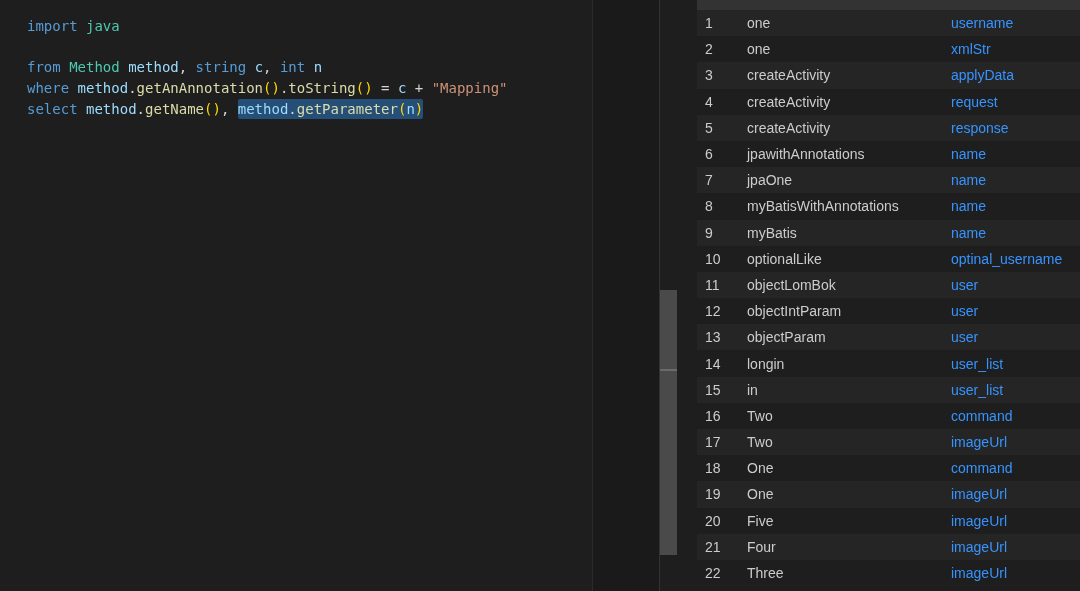  Describe the element at coordinates (713, 337) in the screenshot. I see `row-number: 13` at that location.